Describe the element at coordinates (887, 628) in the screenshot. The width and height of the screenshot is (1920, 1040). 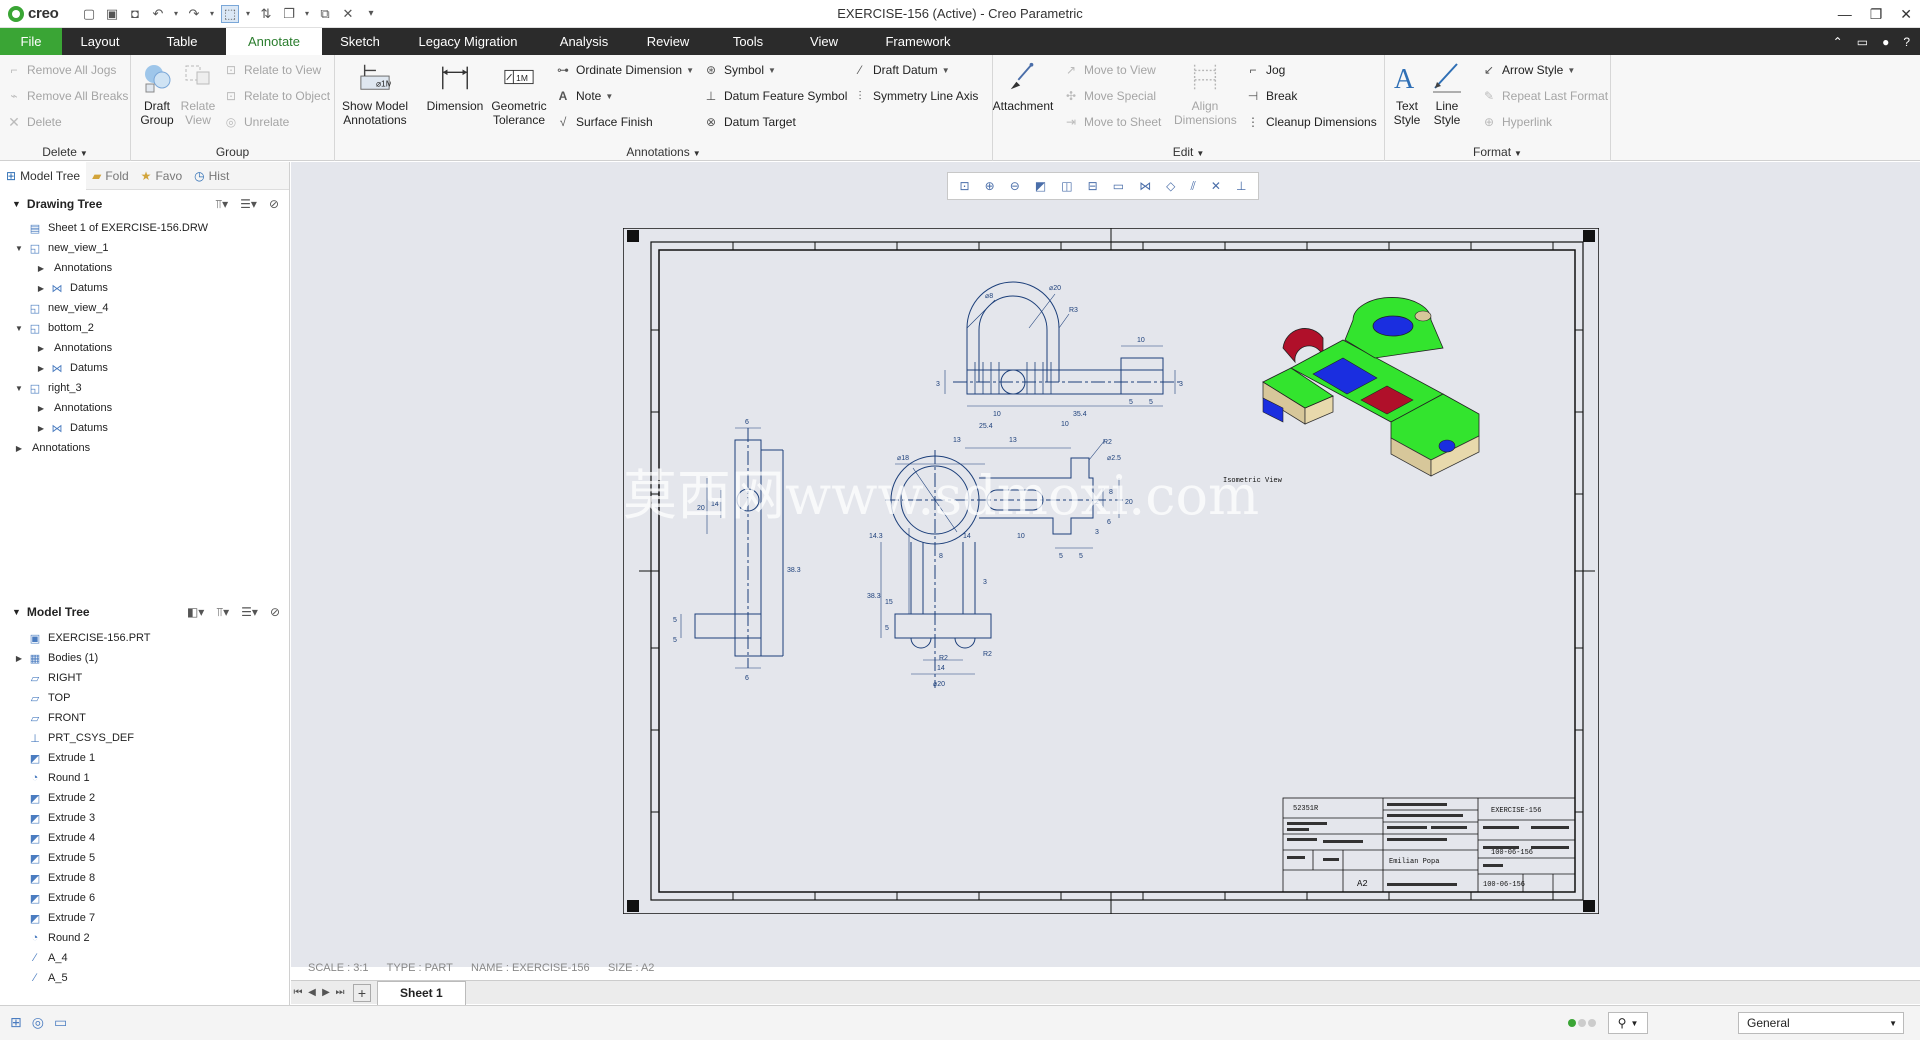
I see `dim-front-5c: 5` at that location.